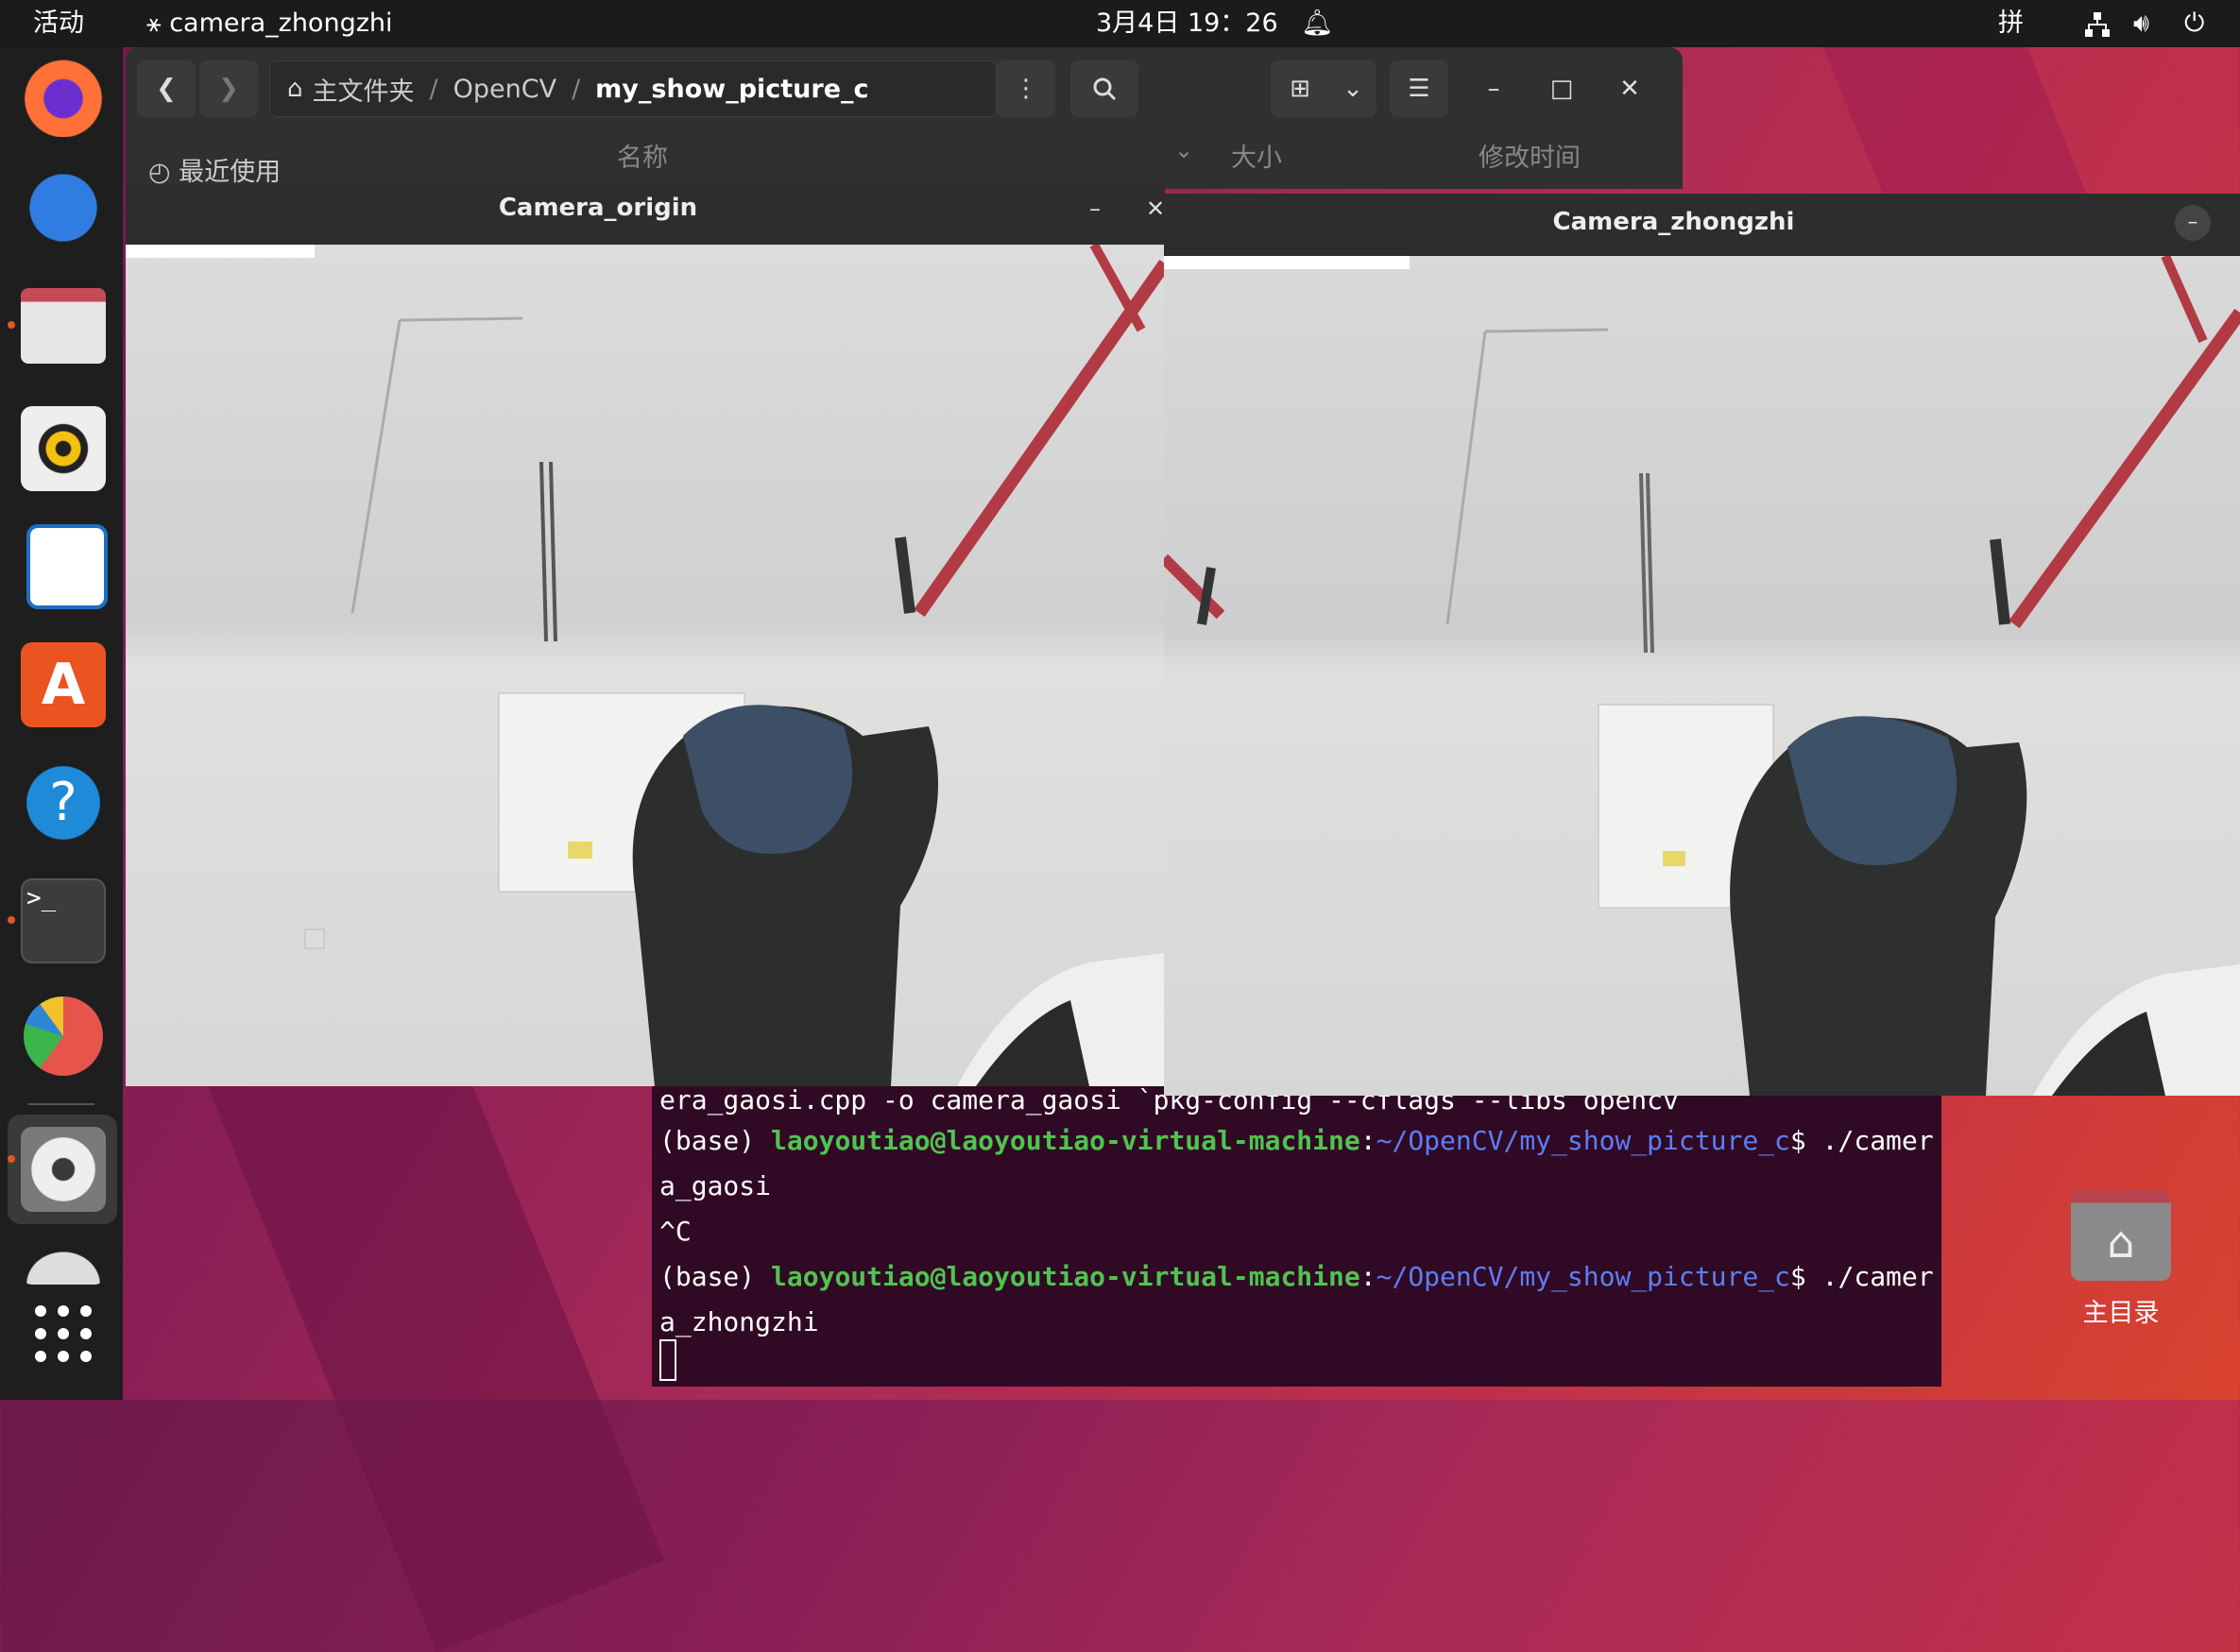 The height and width of the screenshot is (1652, 2240). Describe the element at coordinates (64, 921) in the screenshot. I see `terminal-icon: >_` at that location.